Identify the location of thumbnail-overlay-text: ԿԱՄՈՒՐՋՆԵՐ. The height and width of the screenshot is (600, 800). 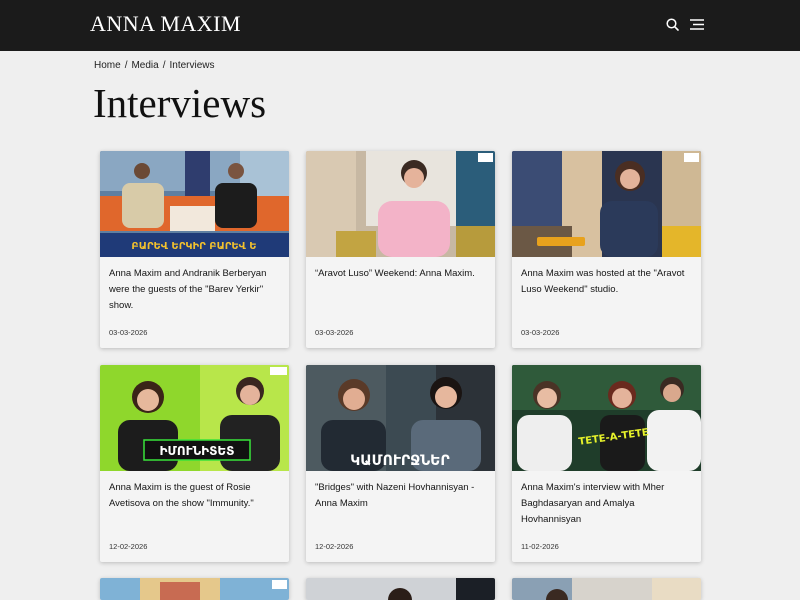
(400, 461).